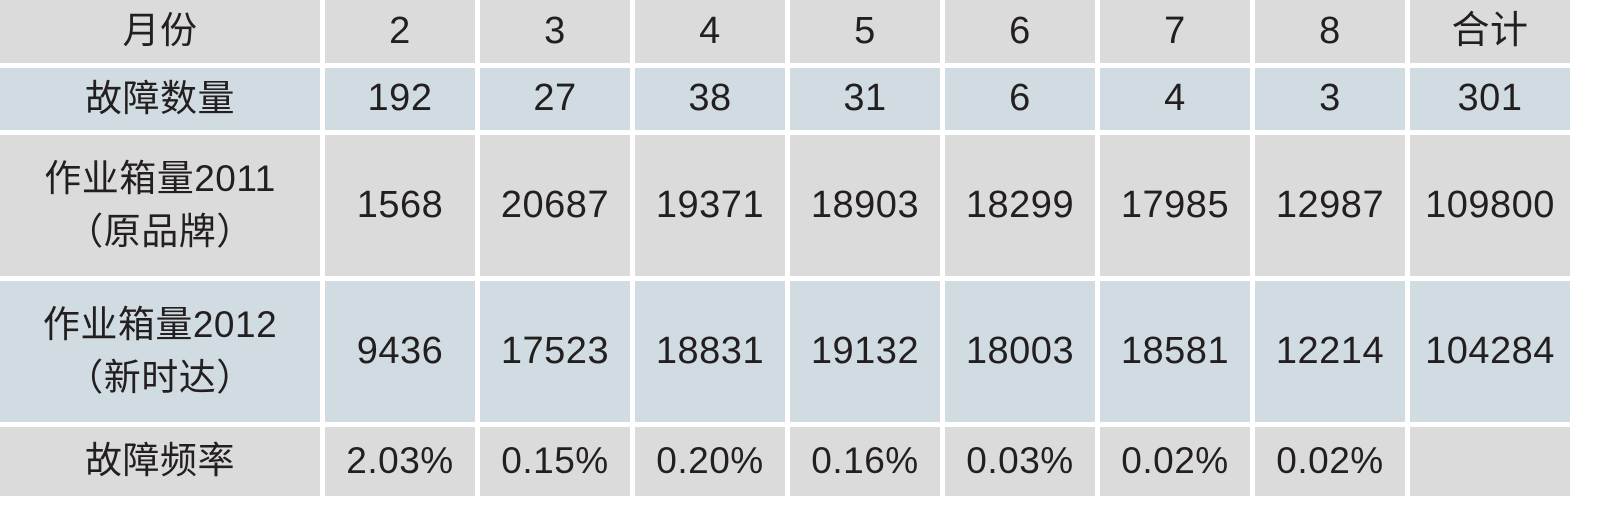 The width and height of the screenshot is (1600, 521). What do you see at coordinates (160, 178) in the screenshot?
I see `row-label-text: 作业箱量2011` at bounding box center [160, 178].